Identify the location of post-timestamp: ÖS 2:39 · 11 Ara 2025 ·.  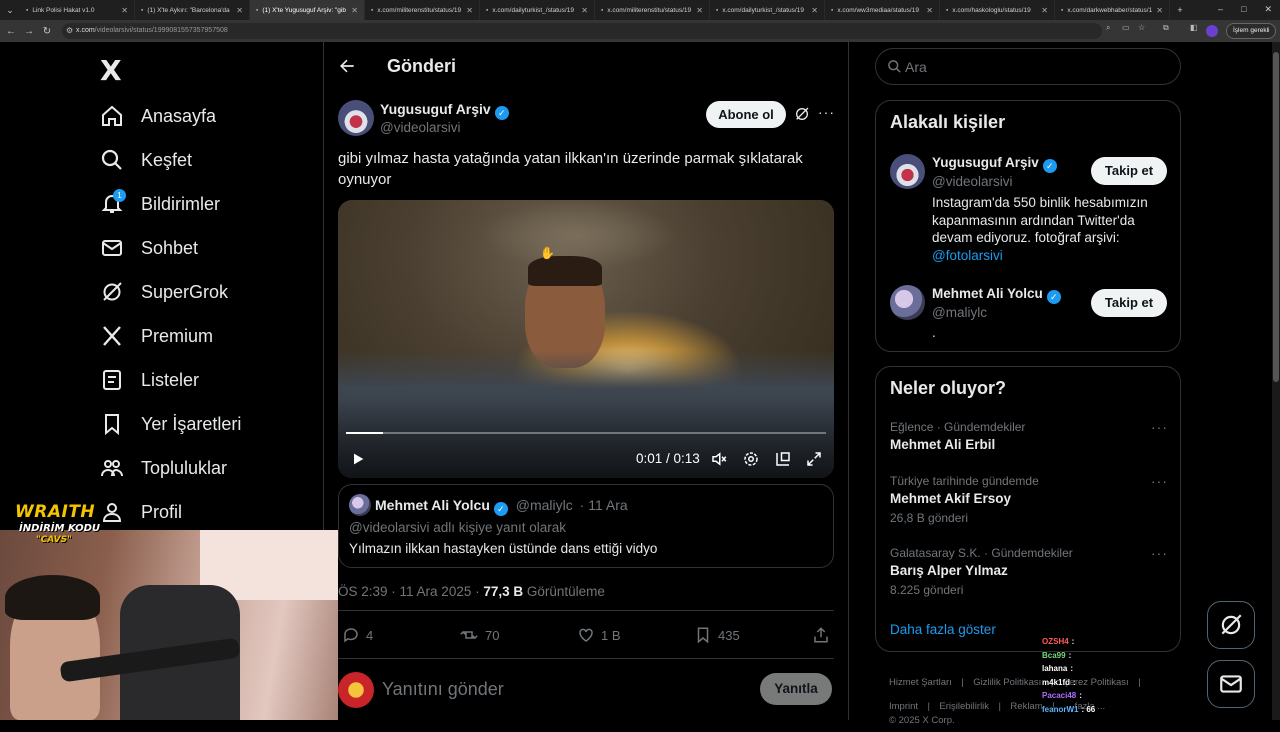
(410, 591).